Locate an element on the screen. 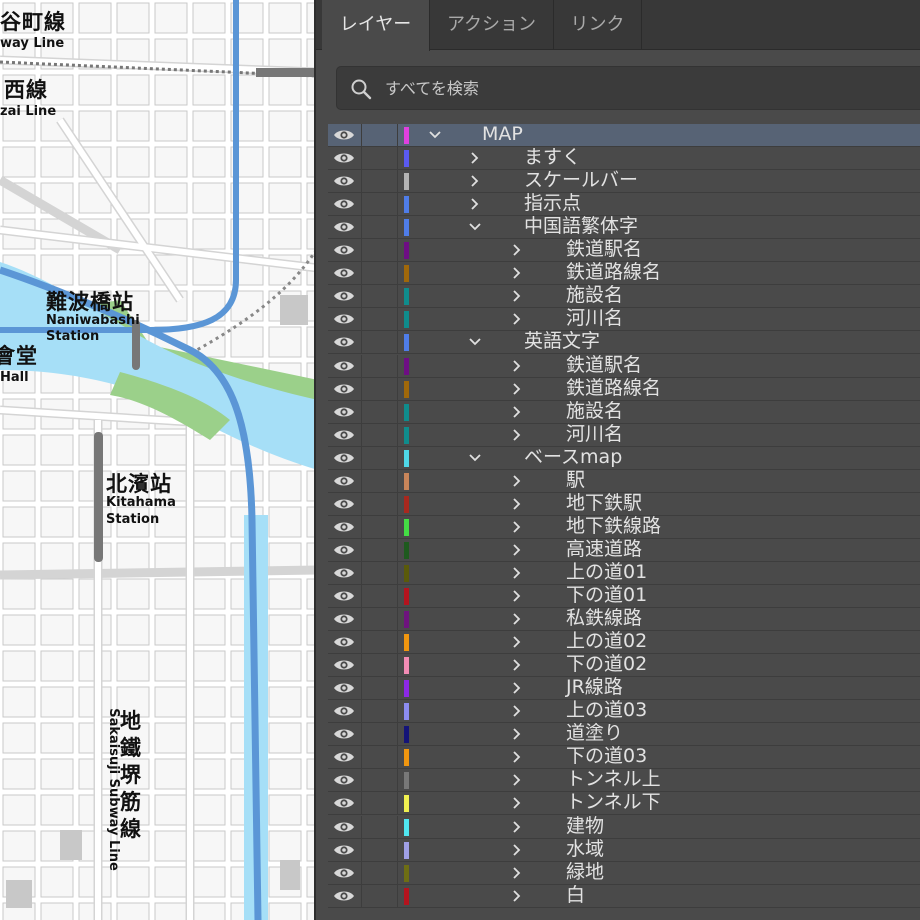 Image resolution: width=920 pixels, height=920 pixels. layer-row: トンネル上 is located at coordinates (624, 780).